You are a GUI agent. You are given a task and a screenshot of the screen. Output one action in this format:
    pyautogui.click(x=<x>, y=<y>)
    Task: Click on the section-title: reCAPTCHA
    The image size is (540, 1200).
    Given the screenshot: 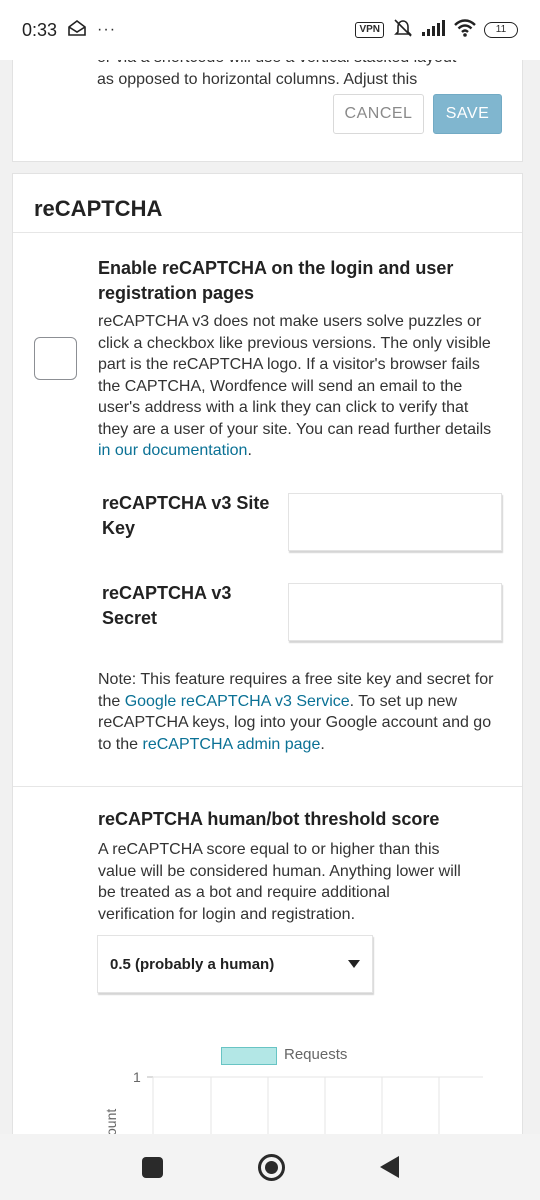 What is the action you would take?
    pyautogui.click(x=98, y=208)
    